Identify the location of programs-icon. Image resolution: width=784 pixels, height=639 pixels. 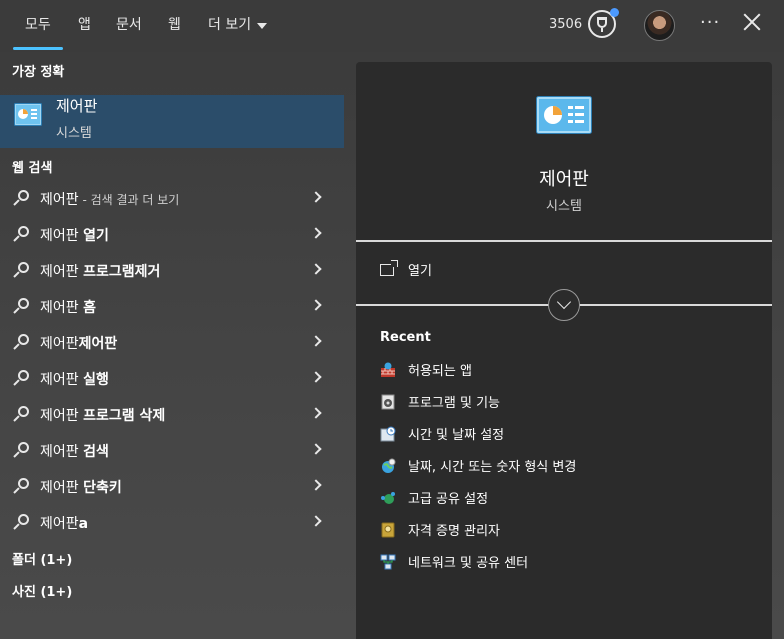
(388, 401).